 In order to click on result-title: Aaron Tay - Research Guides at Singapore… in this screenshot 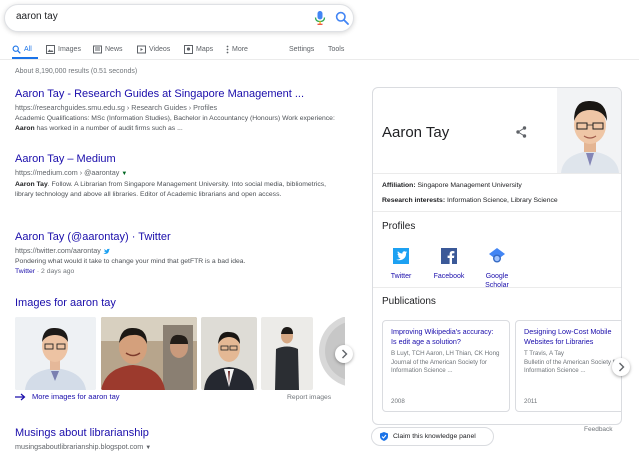, I will do `click(180, 94)`.